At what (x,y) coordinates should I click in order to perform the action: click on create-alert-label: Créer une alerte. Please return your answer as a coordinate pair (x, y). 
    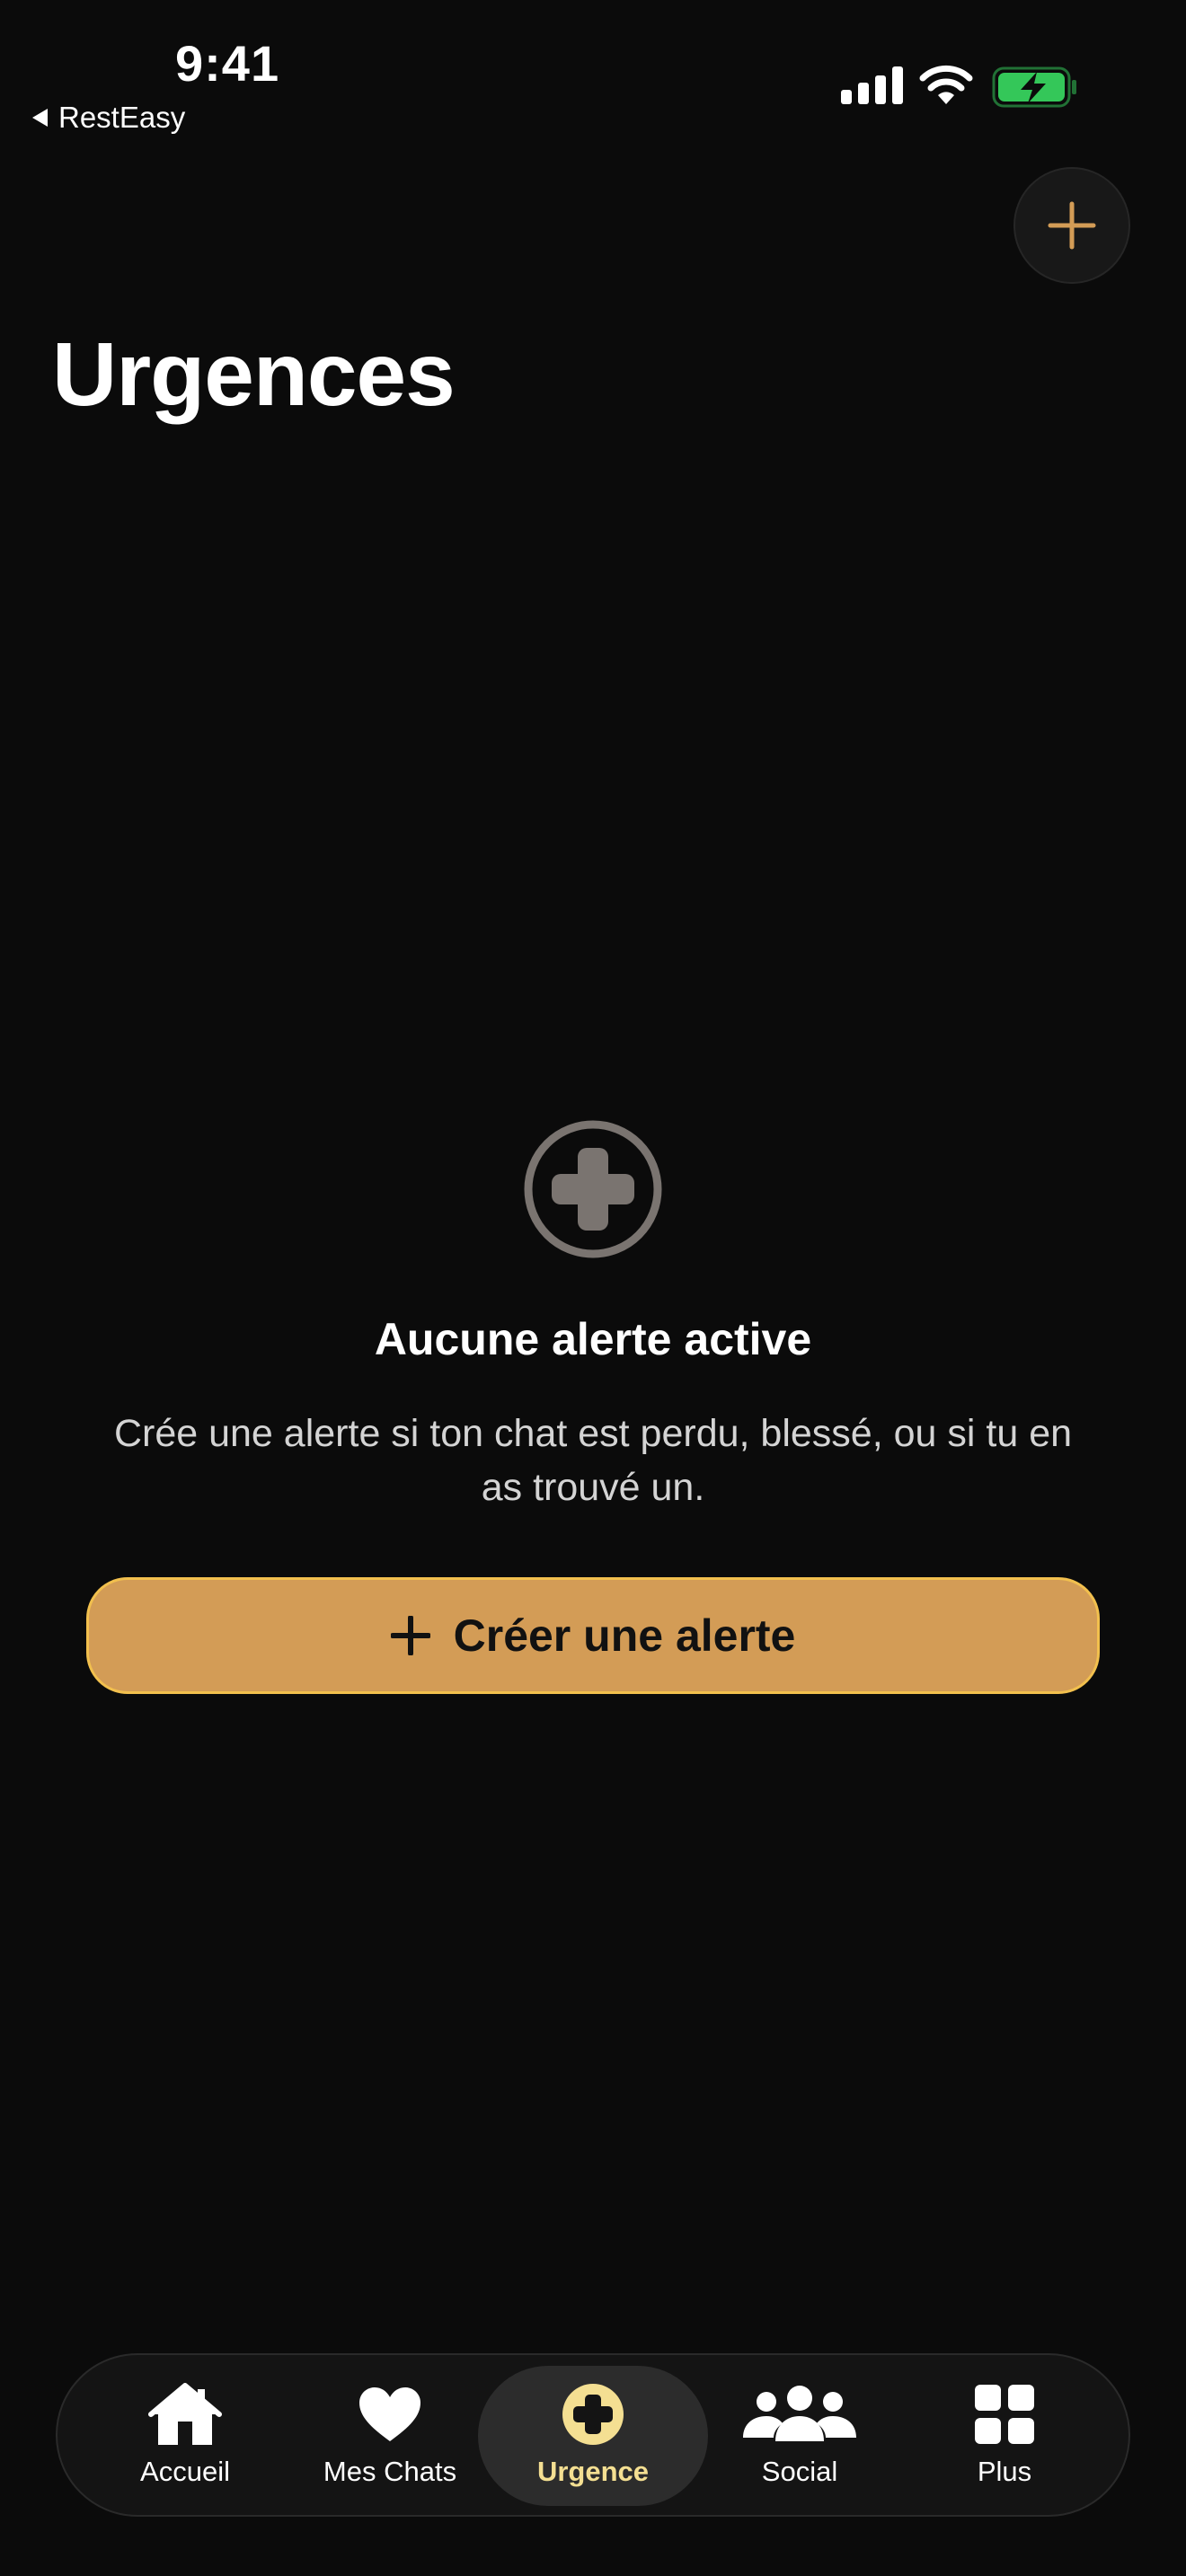
    Looking at the image, I should click on (624, 1635).